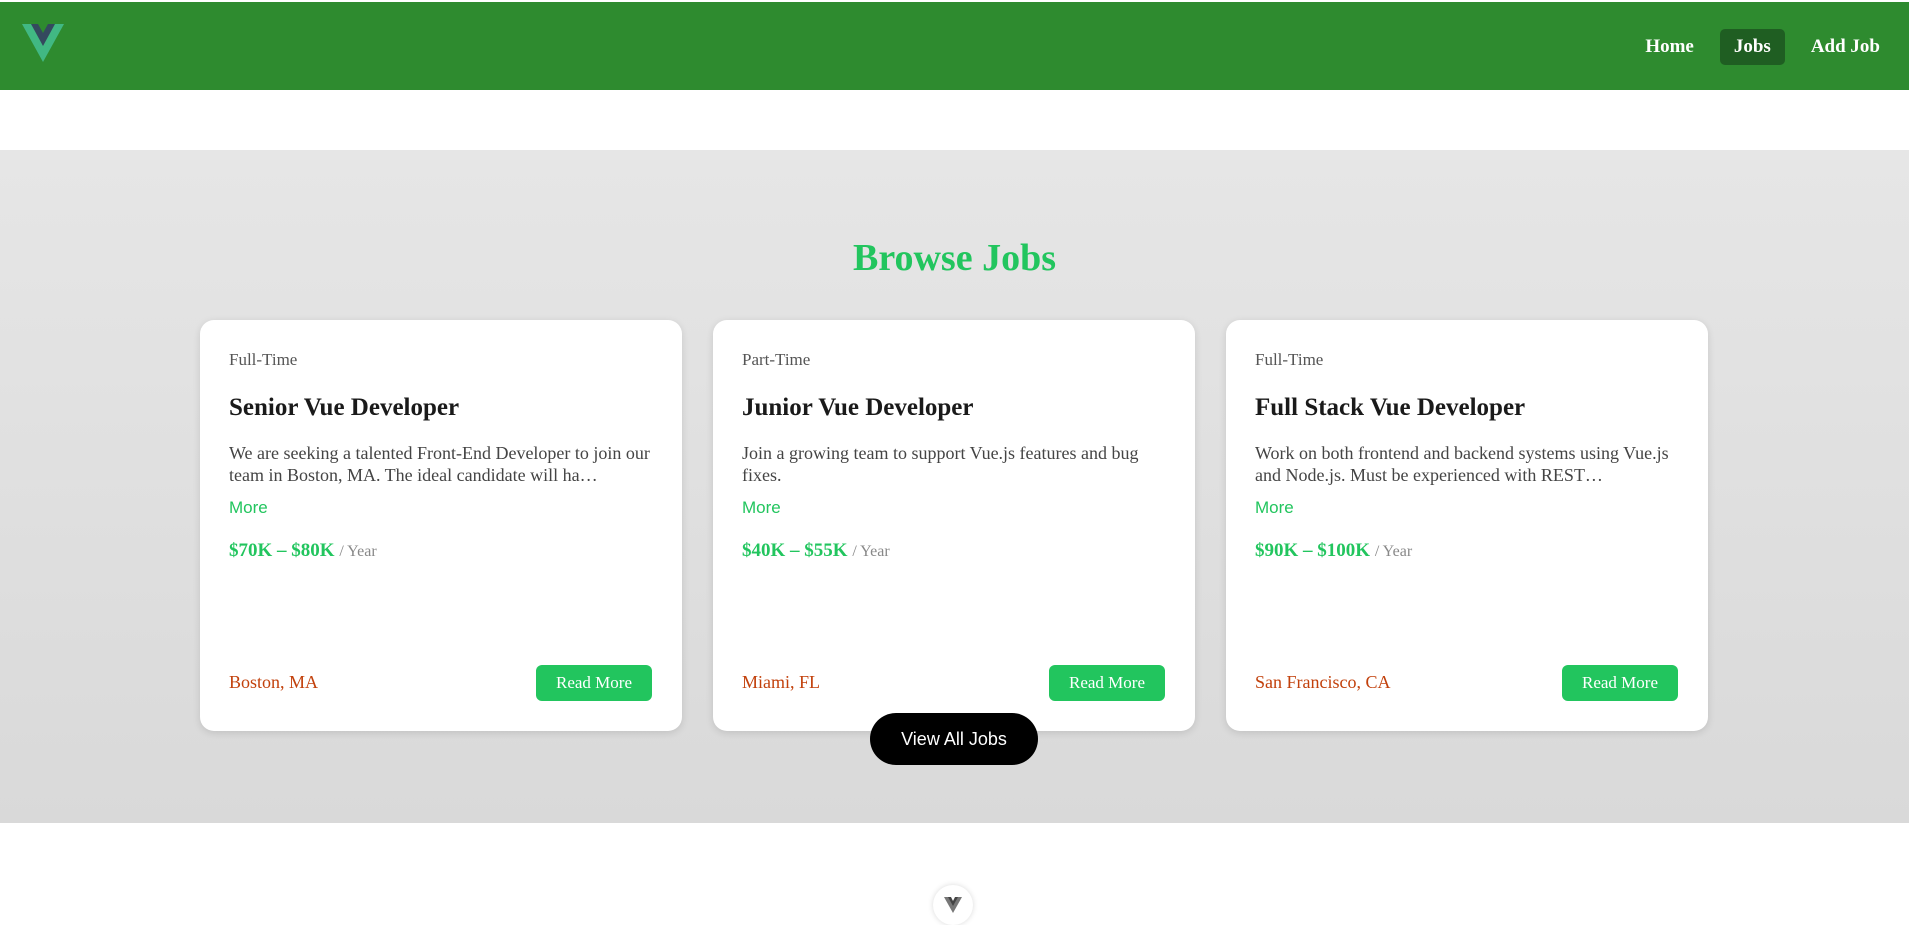  What do you see at coordinates (1845, 47) in the screenshot?
I see `nav-add-job-link: Add Job` at bounding box center [1845, 47].